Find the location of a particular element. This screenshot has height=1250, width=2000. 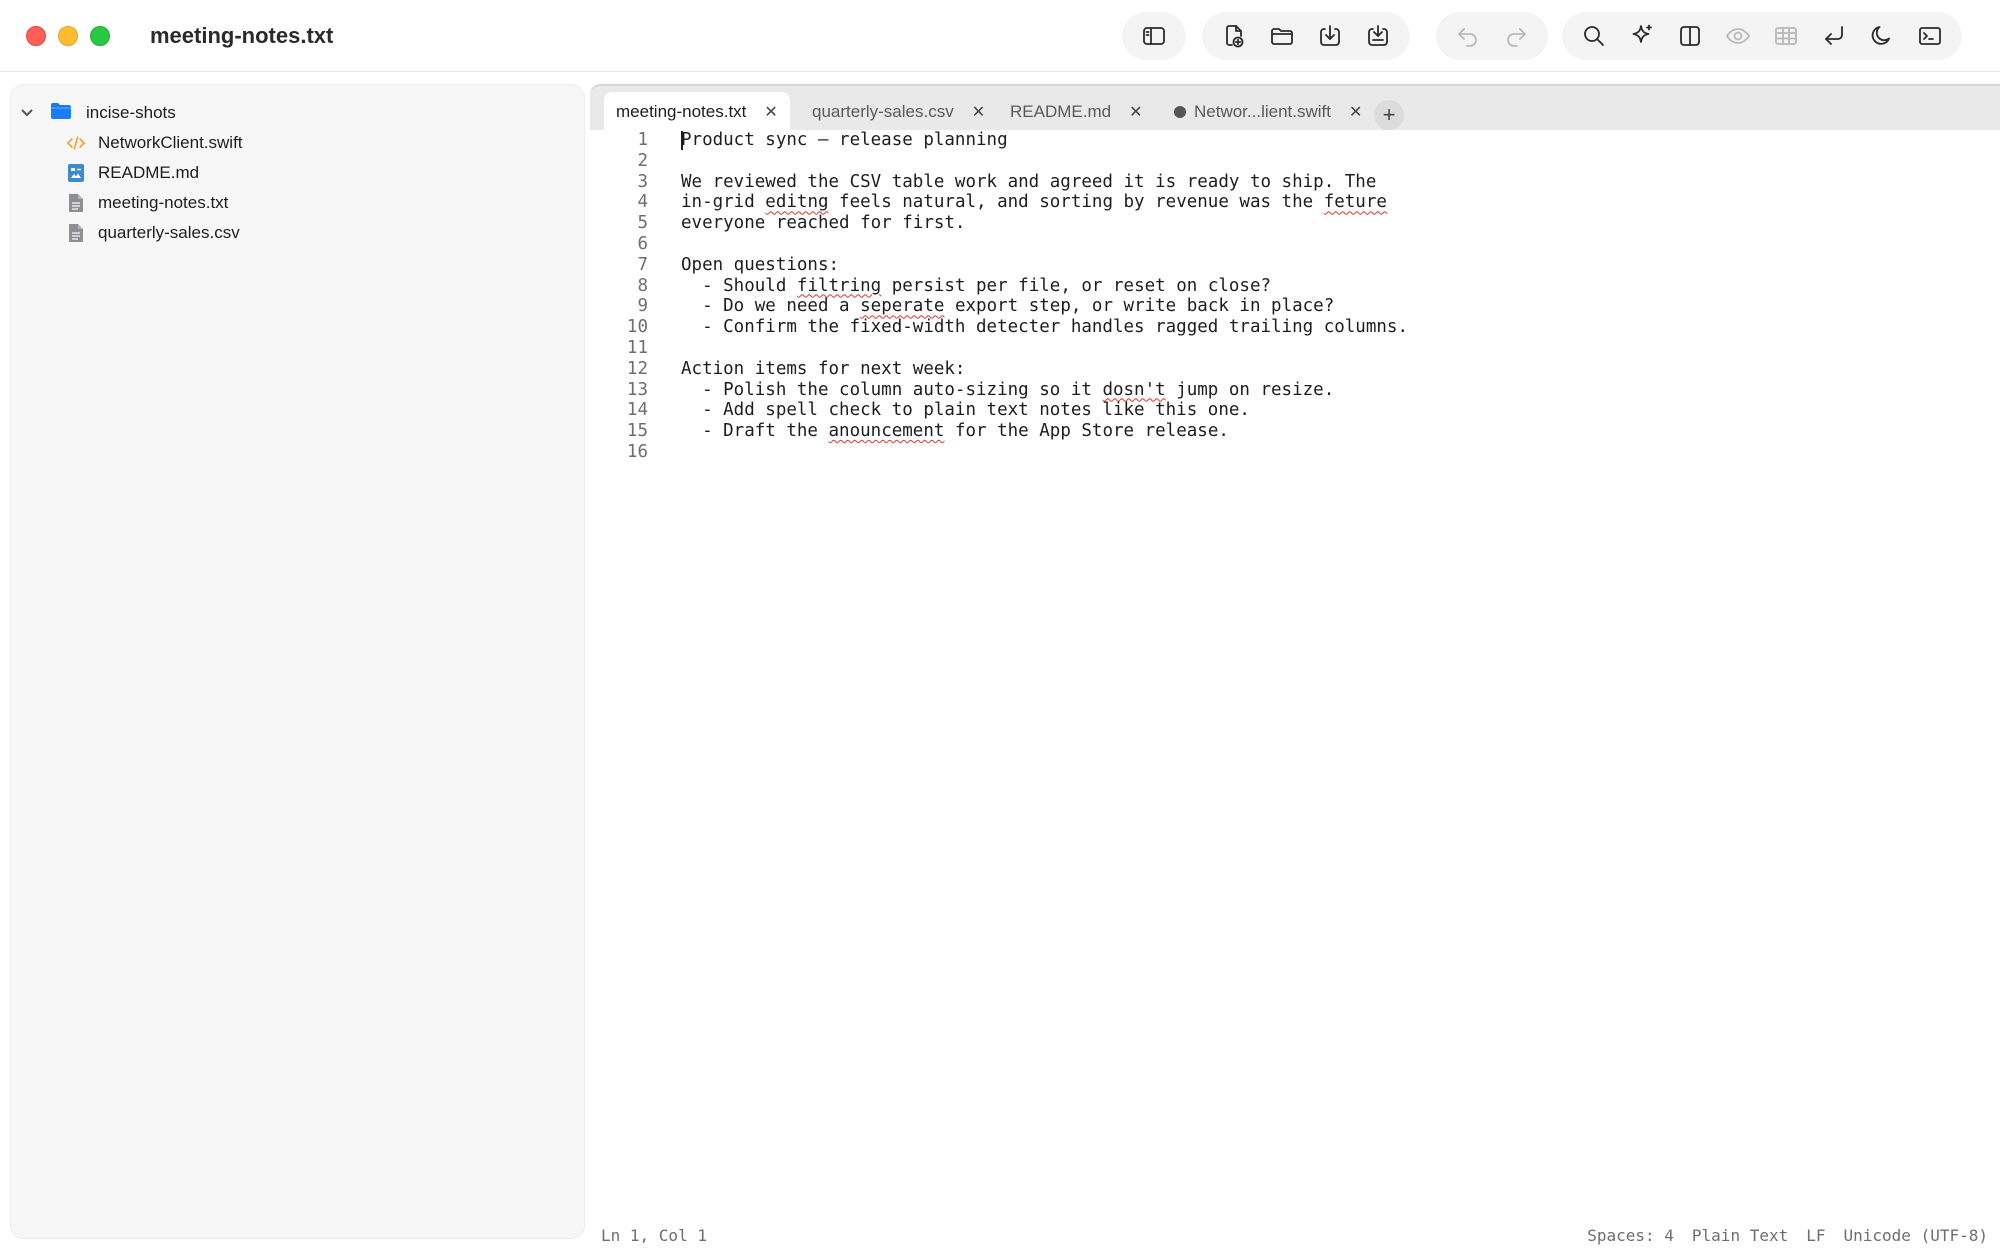

word-wrap-button is located at coordinates (1834, 36).